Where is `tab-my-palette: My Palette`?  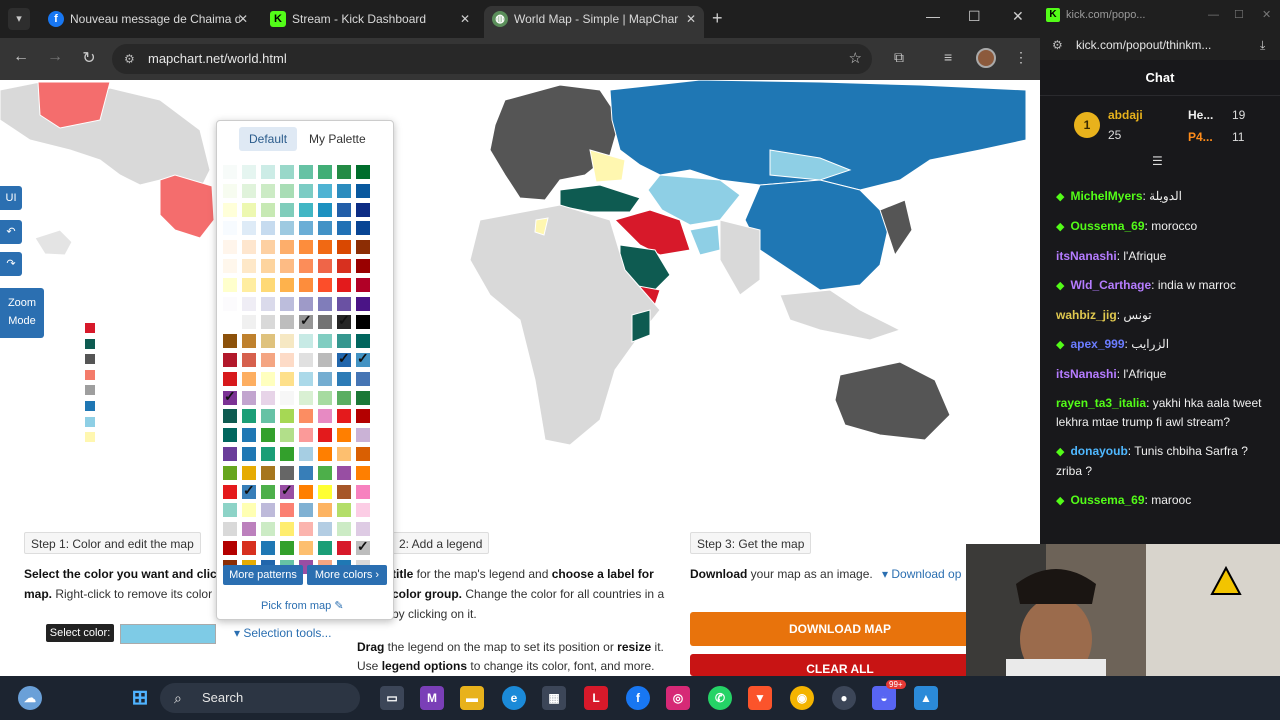 tab-my-palette: My Palette is located at coordinates (337, 139).